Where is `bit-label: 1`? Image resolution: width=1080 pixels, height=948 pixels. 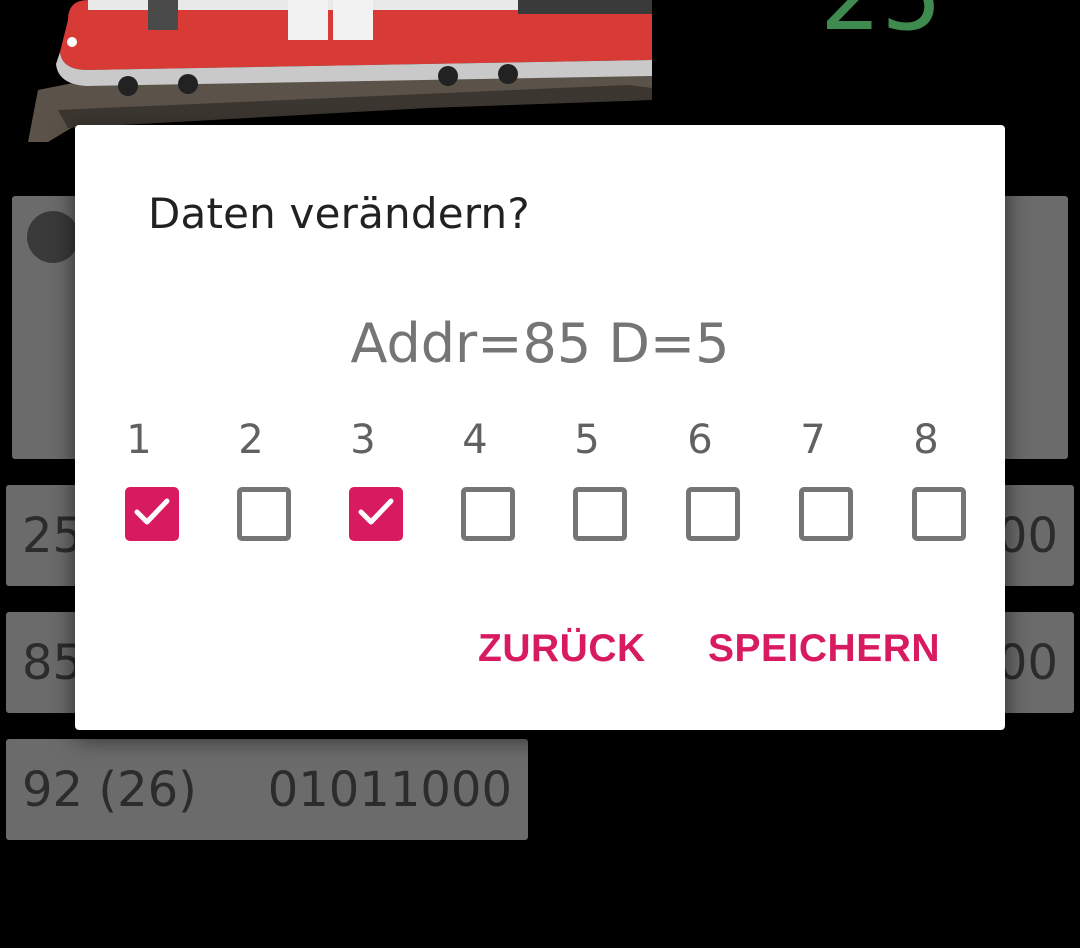 bit-label: 1 is located at coordinates (139, 440).